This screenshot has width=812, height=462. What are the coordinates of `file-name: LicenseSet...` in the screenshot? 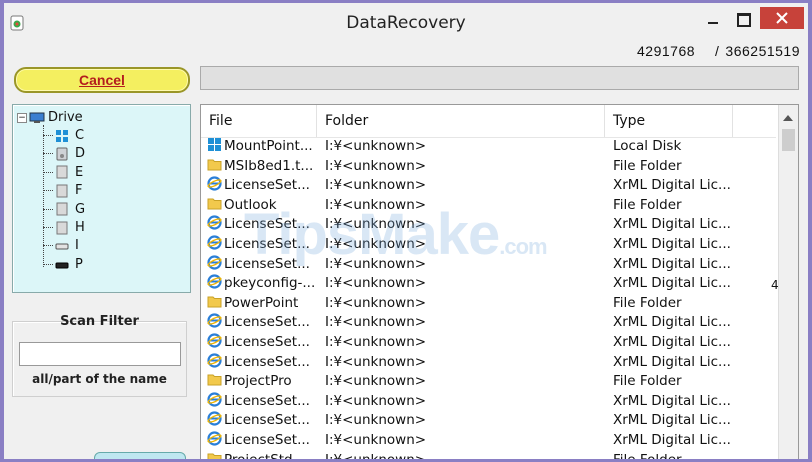 It's located at (267, 322).